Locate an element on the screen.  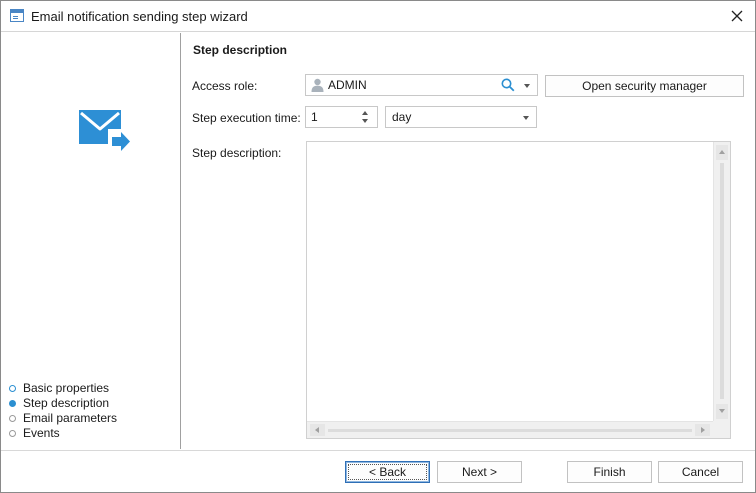
time-unit-value: day is located at coordinates (402, 117).